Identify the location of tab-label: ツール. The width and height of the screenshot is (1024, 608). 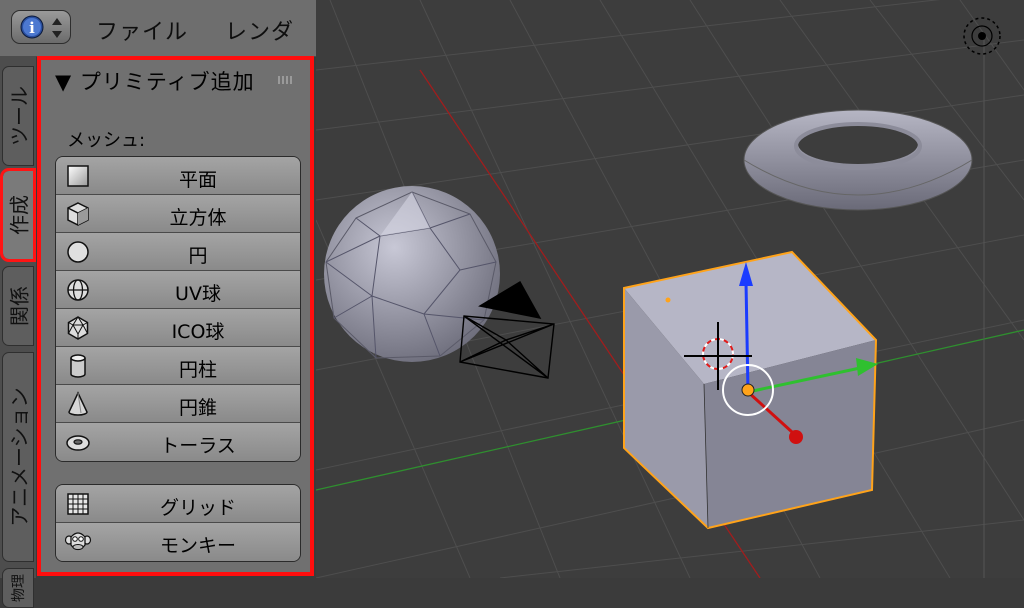
(19, 116).